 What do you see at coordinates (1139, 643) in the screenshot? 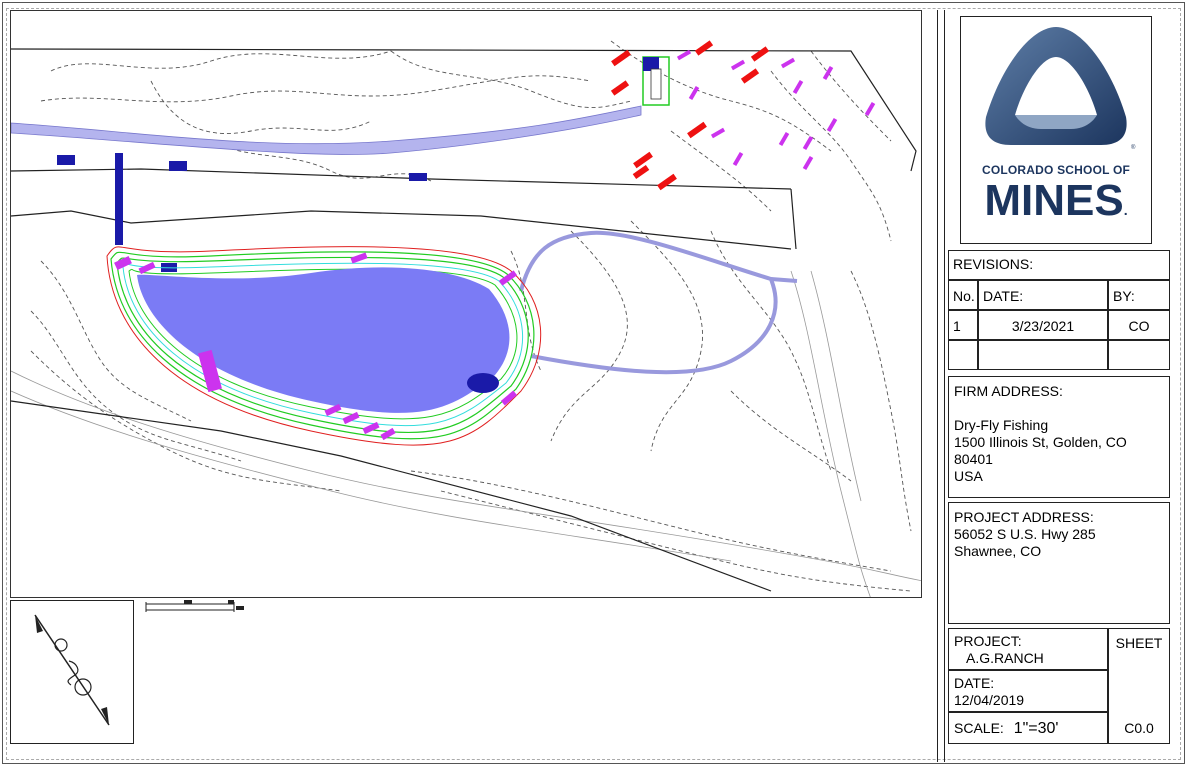
I see `sheet-label: SHEET` at bounding box center [1139, 643].